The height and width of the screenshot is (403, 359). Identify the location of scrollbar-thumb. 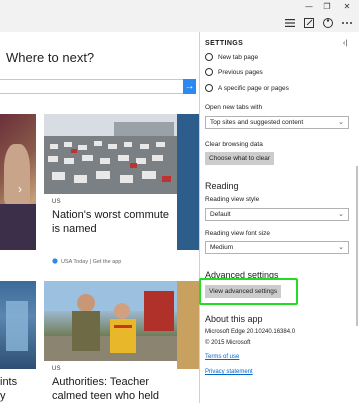
(357, 246).